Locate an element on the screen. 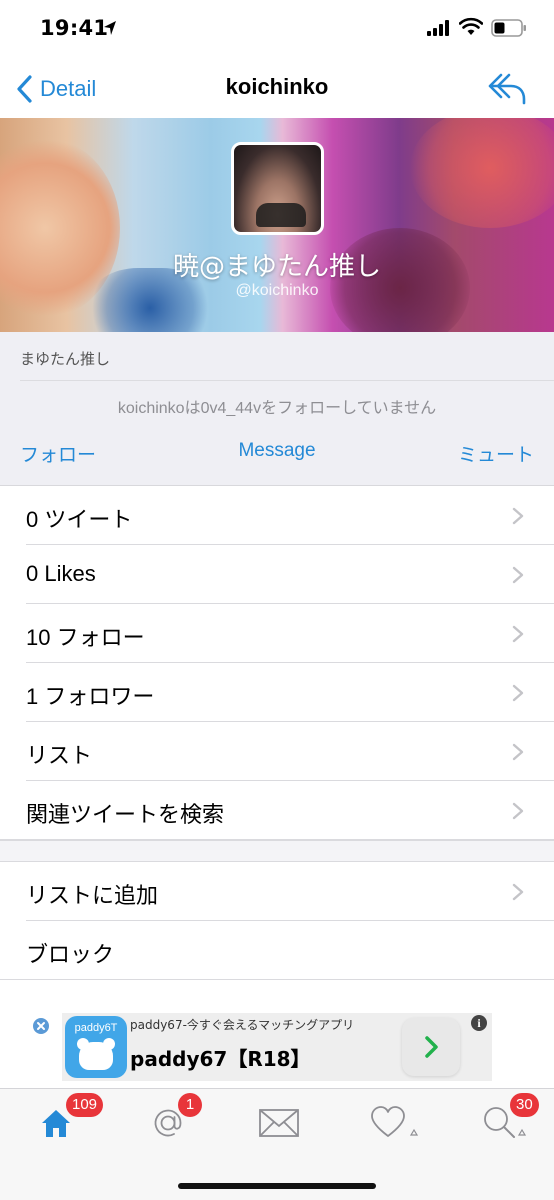 Image resolution: width=554 pixels, height=1200 pixels. close-icon is located at coordinates (41, 1026).